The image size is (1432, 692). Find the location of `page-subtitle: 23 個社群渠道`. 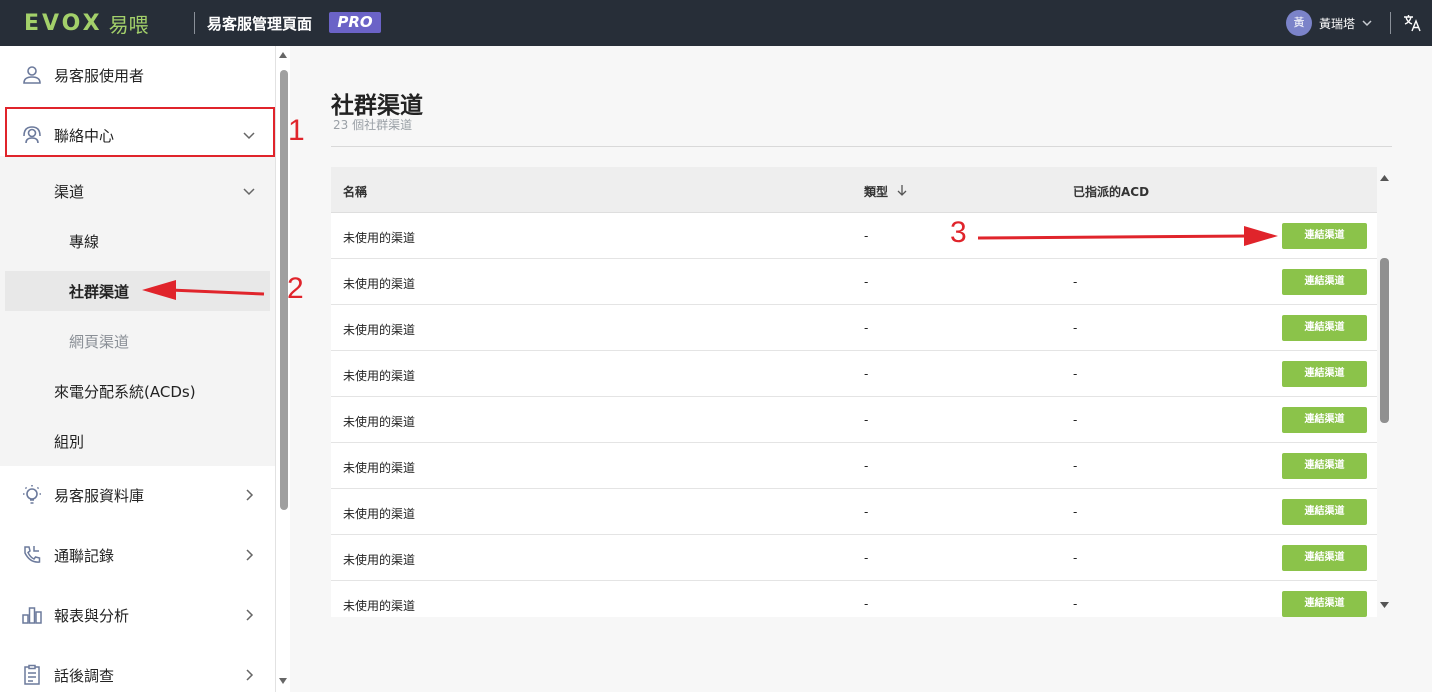

page-subtitle: 23 個社群渠道 is located at coordinates (373, 125).